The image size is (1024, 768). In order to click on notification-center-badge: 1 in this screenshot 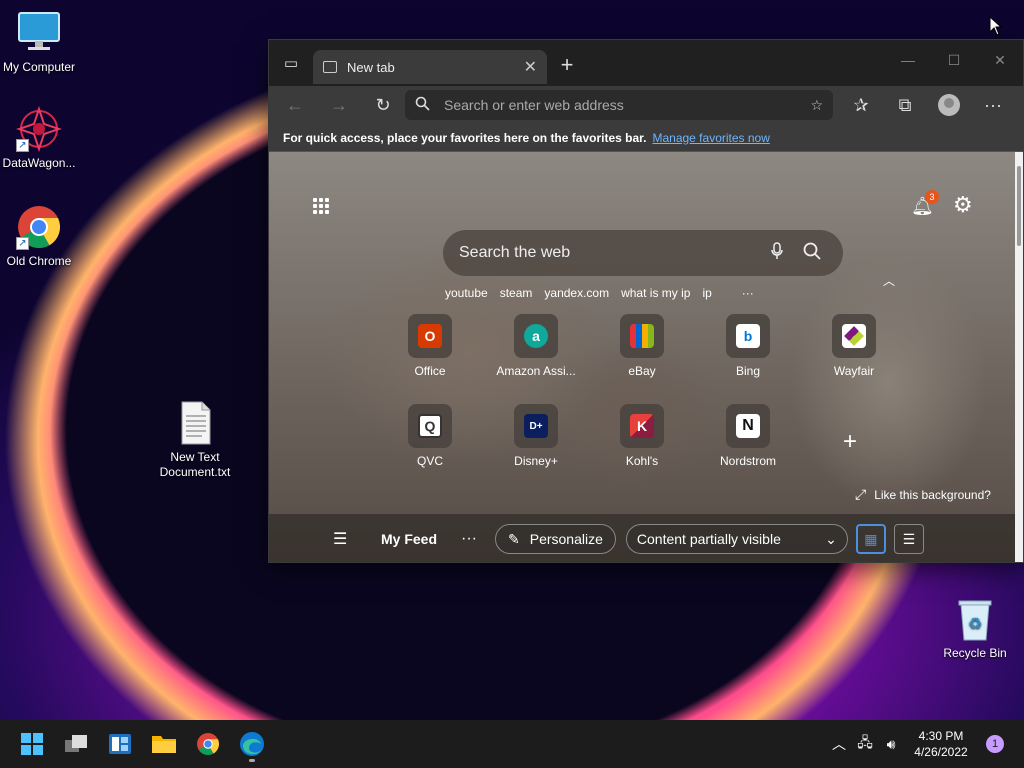, I will do `click(995, 744)`.